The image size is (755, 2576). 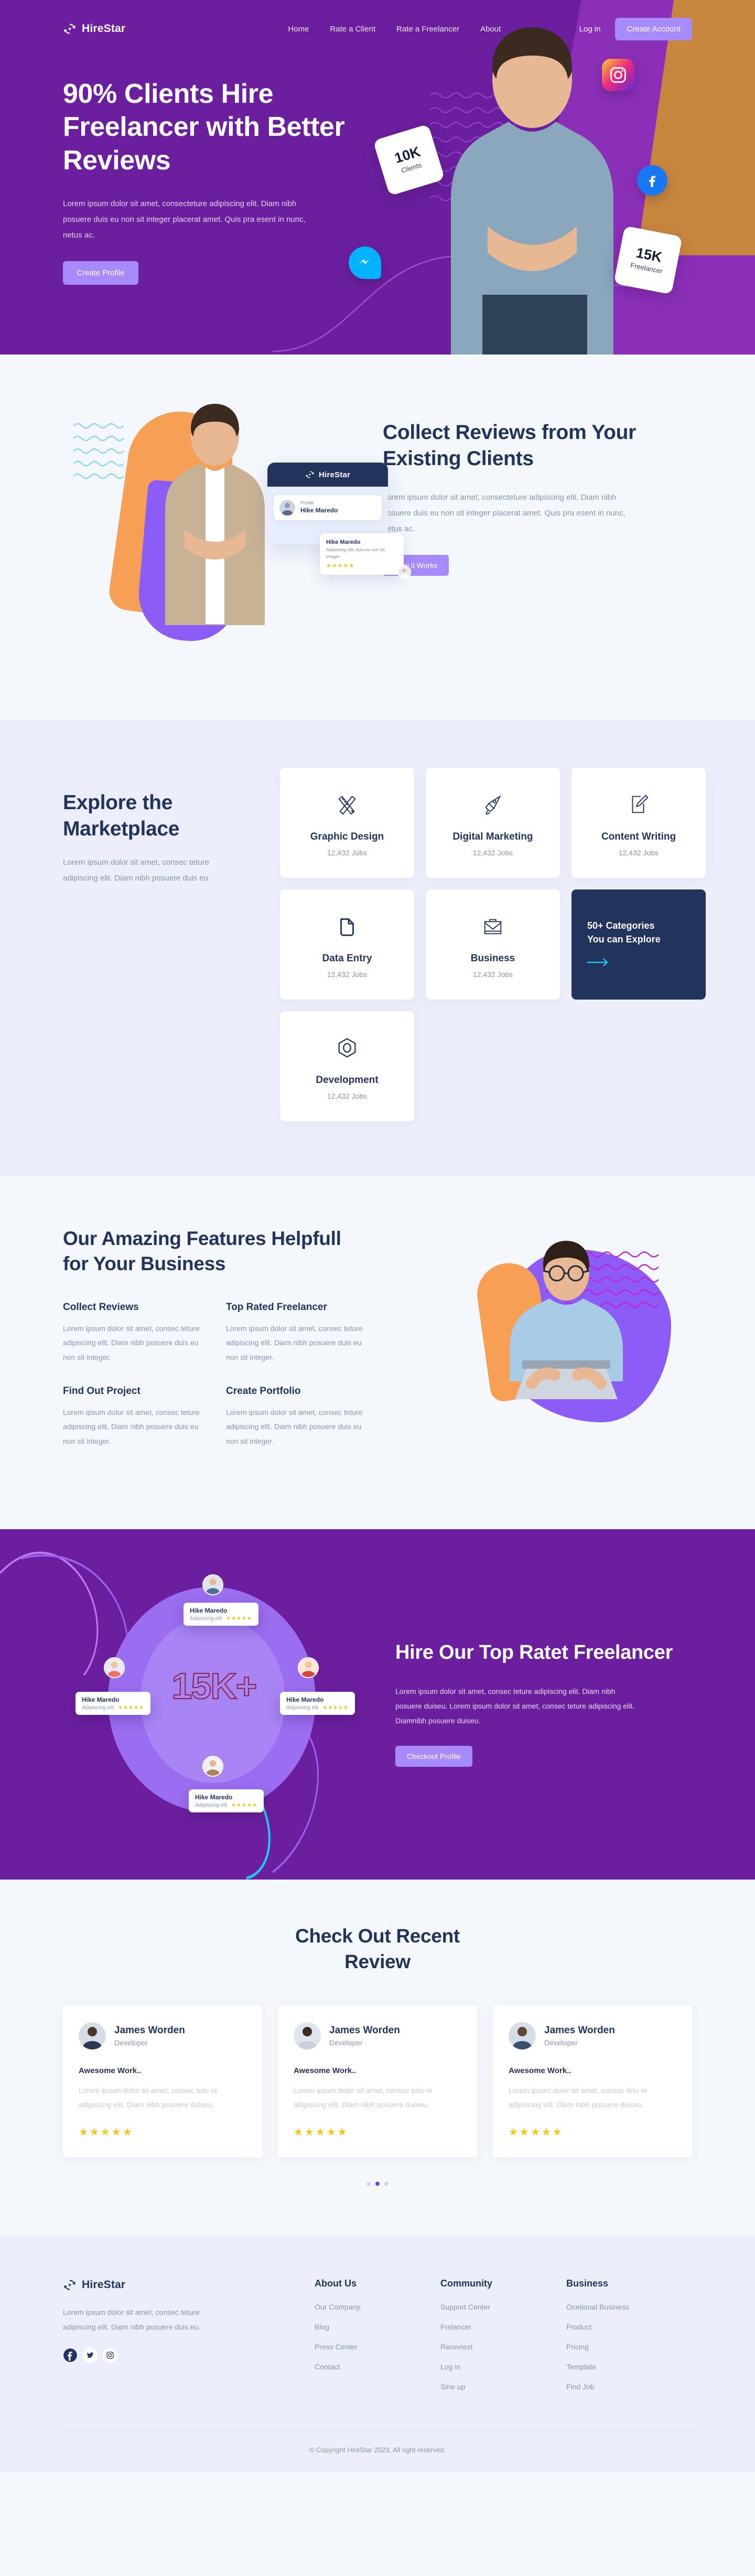 What do you see at coordinates (491, 29) in the screenshot?
I see `nav-link-about: About` at bounding box center [491, 29].